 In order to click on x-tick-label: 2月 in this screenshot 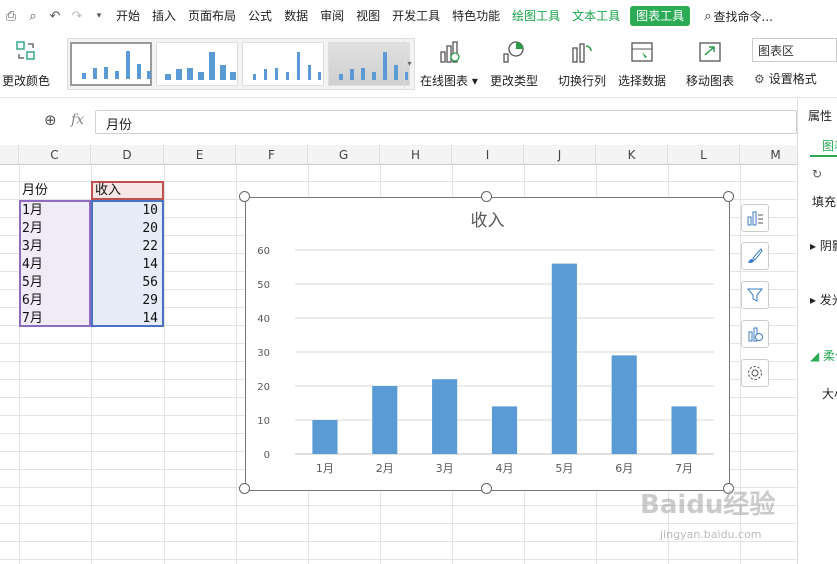, I will do `click(385, 468)`.